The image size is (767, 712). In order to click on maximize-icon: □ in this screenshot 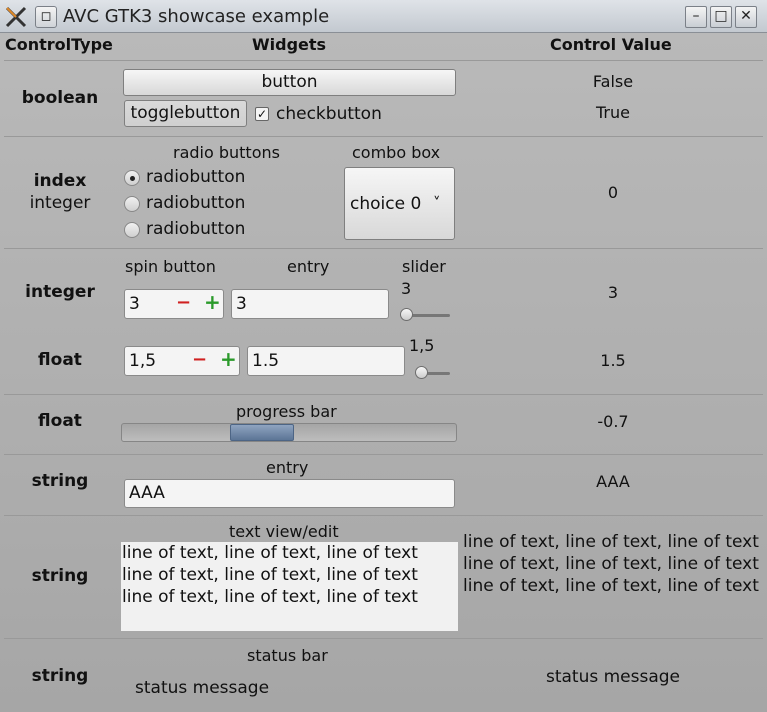, I will do `click(721, 17)`.